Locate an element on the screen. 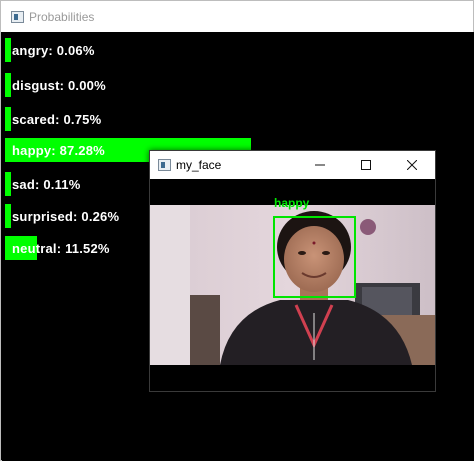 The height and width of the screenshot is (461, 474). maximize-icon is located at coordinates (366, 165).